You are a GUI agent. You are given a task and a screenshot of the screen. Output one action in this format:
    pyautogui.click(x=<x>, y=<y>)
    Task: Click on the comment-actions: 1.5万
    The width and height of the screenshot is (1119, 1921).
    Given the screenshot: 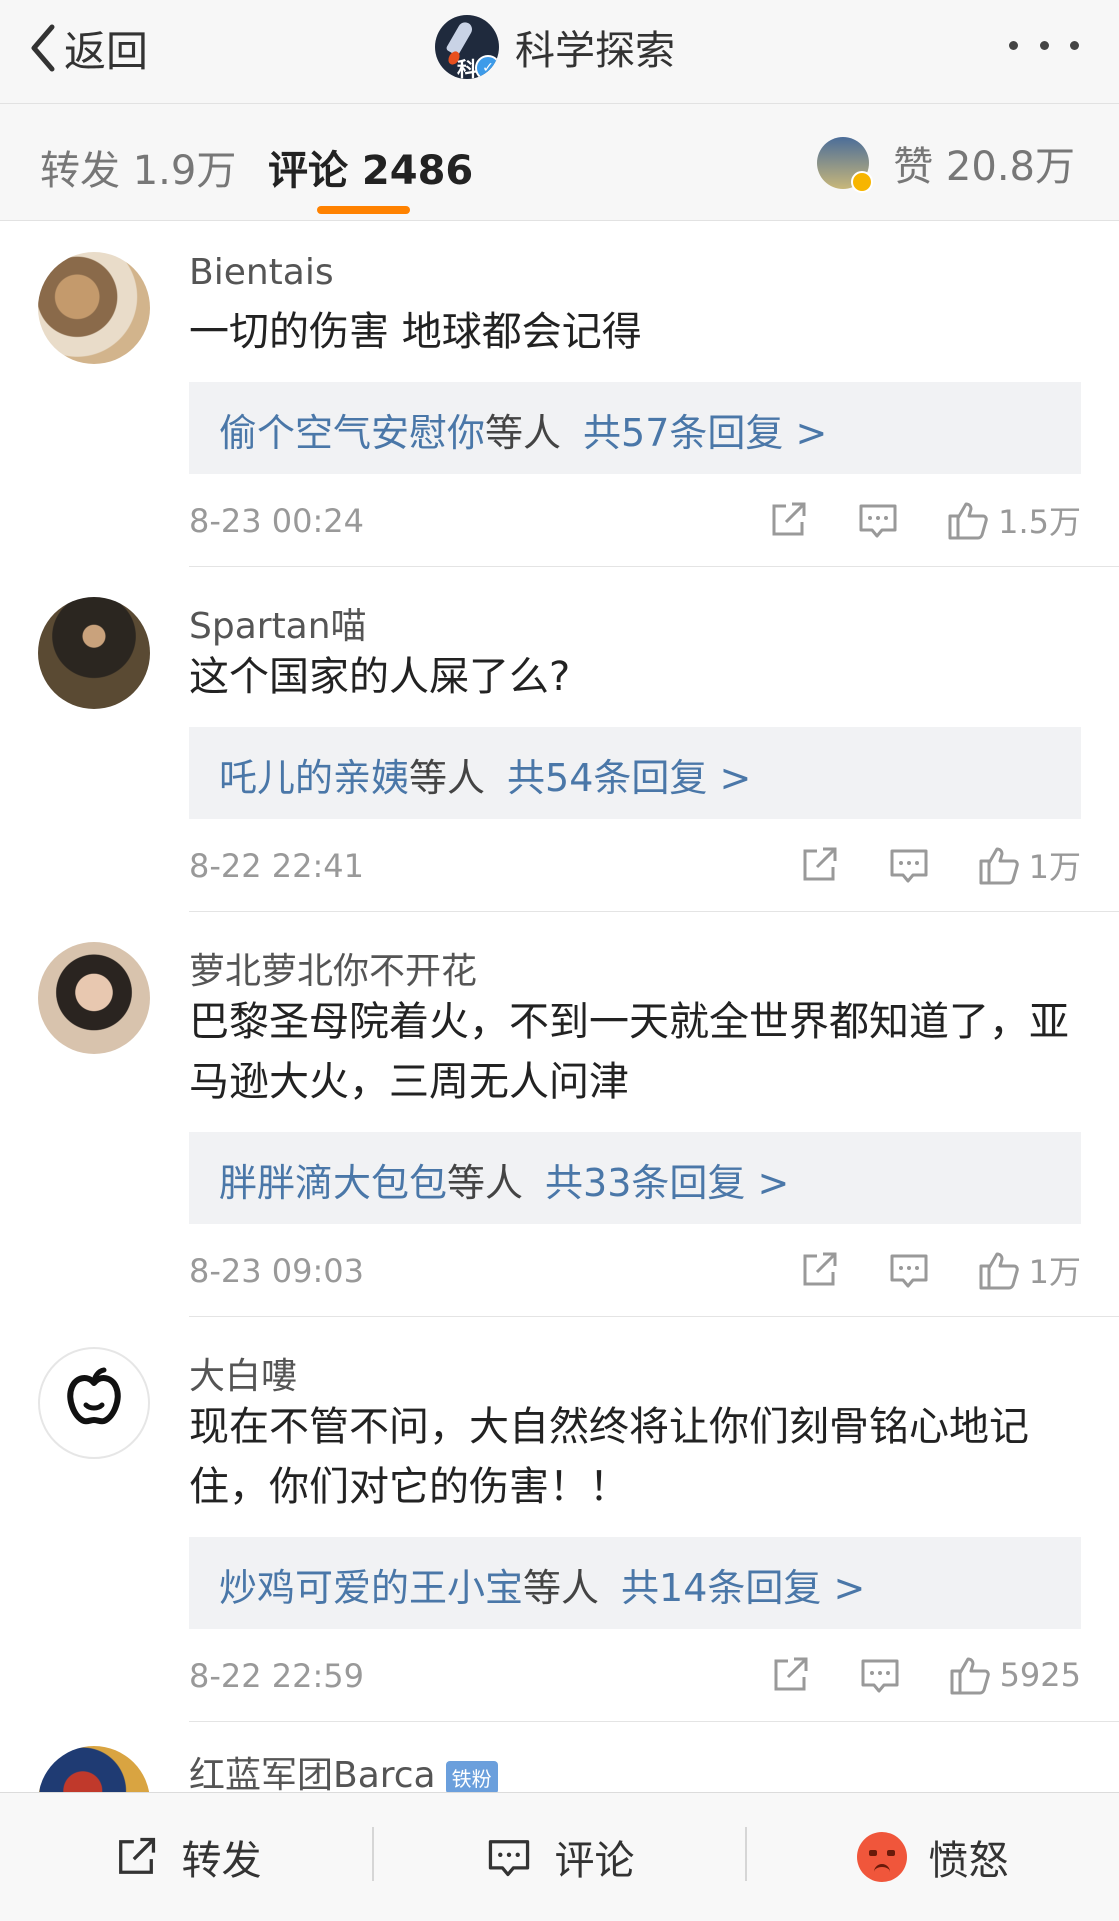 What is the action you would take?
    pyautogui.click(x=900, y=520)
    